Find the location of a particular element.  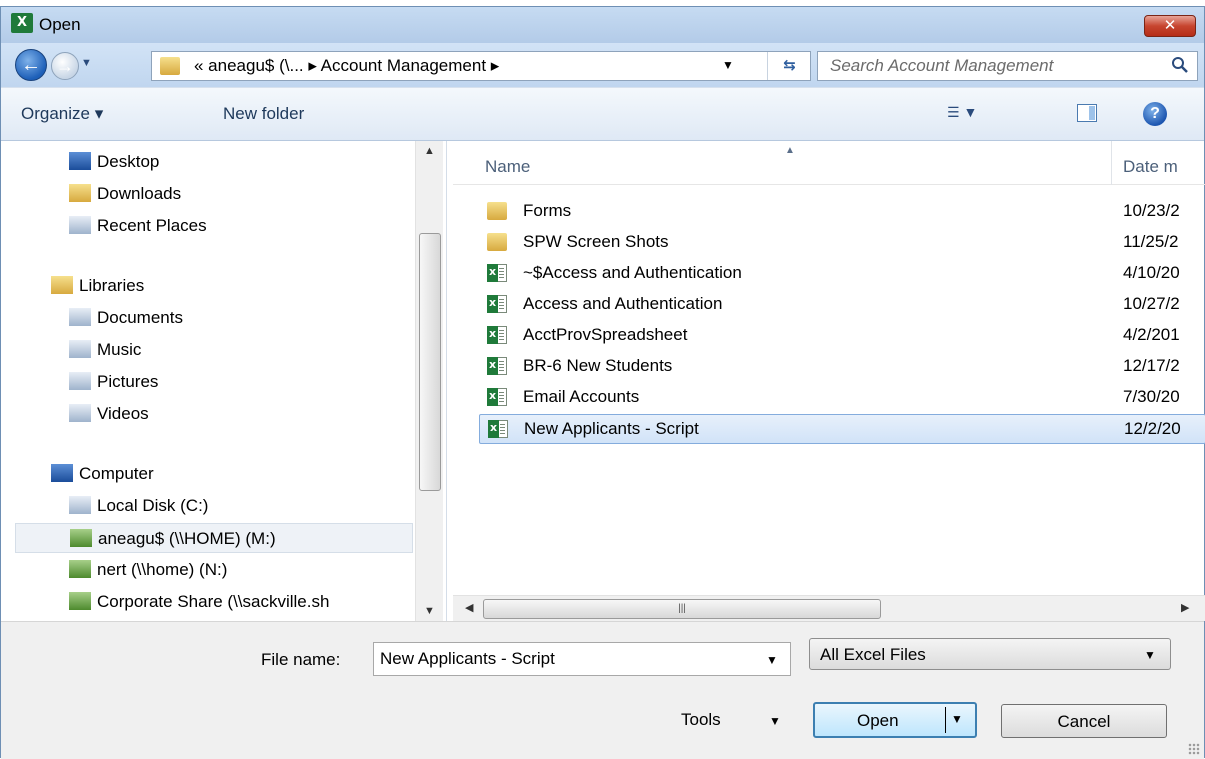

computer-icon is located at coordinates (62, 473).